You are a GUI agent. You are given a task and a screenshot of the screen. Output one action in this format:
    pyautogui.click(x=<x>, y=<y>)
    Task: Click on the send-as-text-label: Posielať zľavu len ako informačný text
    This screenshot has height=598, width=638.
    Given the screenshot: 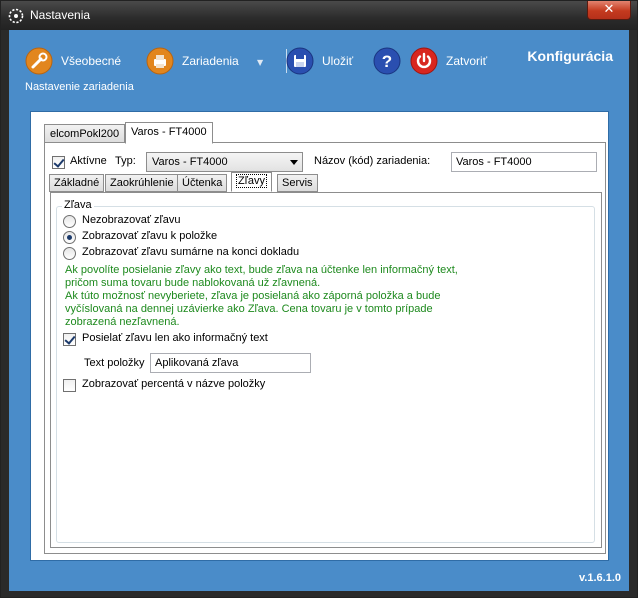 What is the action you would take?
    pyautogui.click(x=175, y=338)
    